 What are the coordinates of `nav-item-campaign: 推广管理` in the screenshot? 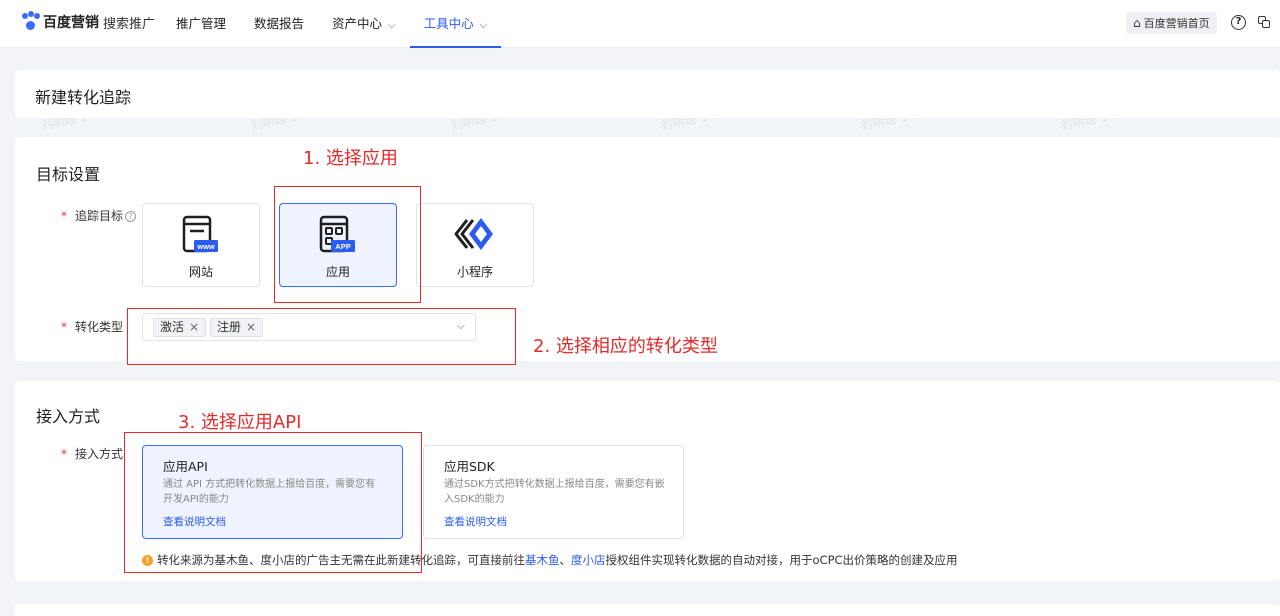 It's located at (201, 24).